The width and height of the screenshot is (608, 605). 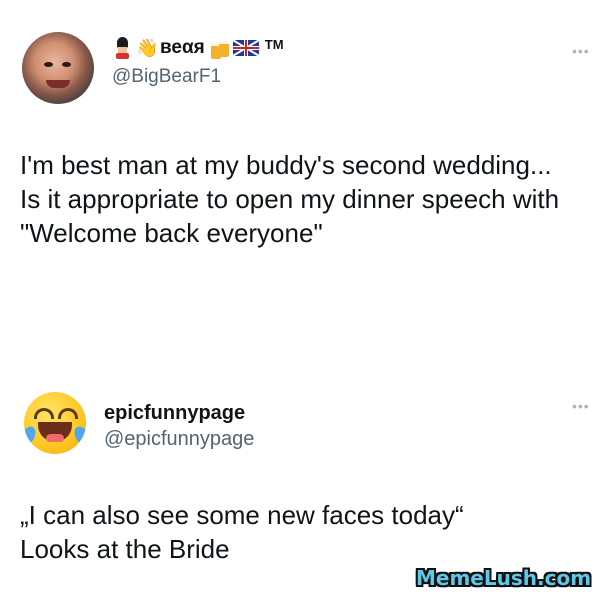 What do you see at coordinates (122, 48) in the screenshot?
I see `guard-icon` at bounding box center [122, 48].